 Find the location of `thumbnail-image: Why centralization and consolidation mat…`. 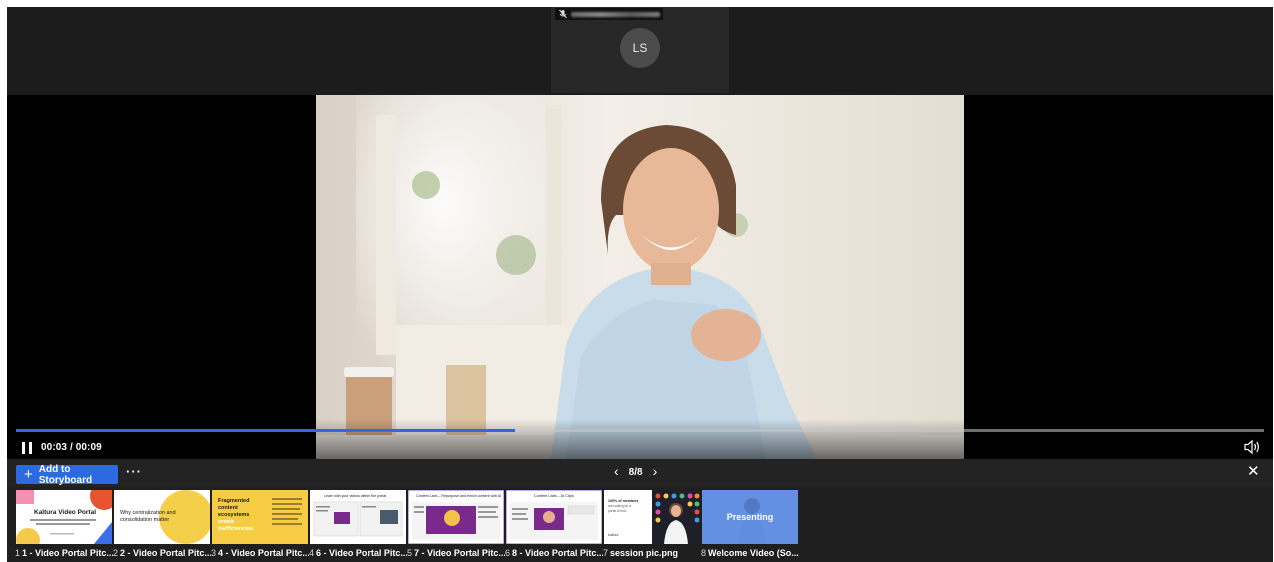

thumbnail-image: Why centralization and consolidation mat… is located at coordinates (162, 517).